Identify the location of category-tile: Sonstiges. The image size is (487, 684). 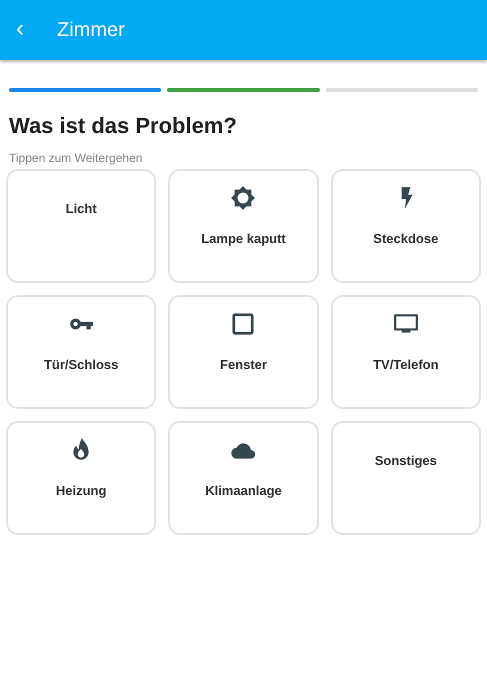
(405, 478).